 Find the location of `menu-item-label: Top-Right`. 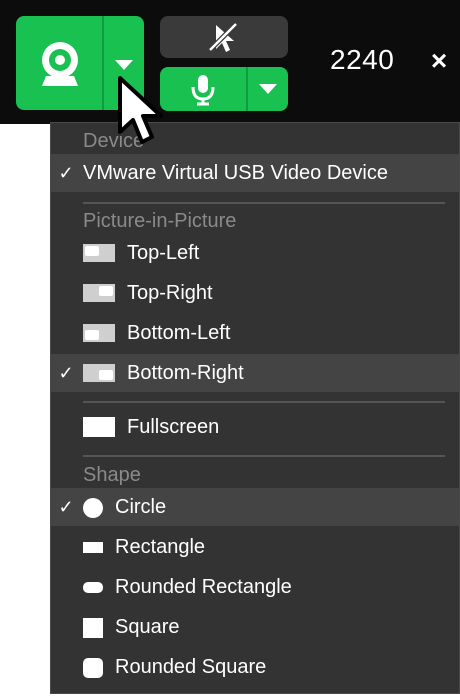

menu-item-label: Top-Right is located at coordinates (170, 293).